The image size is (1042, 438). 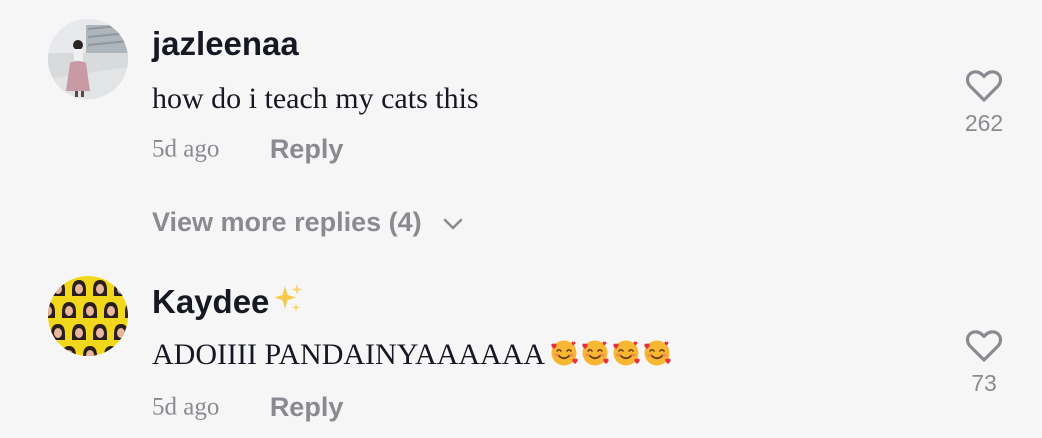 What do you see at coordinates (984, 383) in the screenshot?
I see `like-count: 73` at bounding box center [984, 383].